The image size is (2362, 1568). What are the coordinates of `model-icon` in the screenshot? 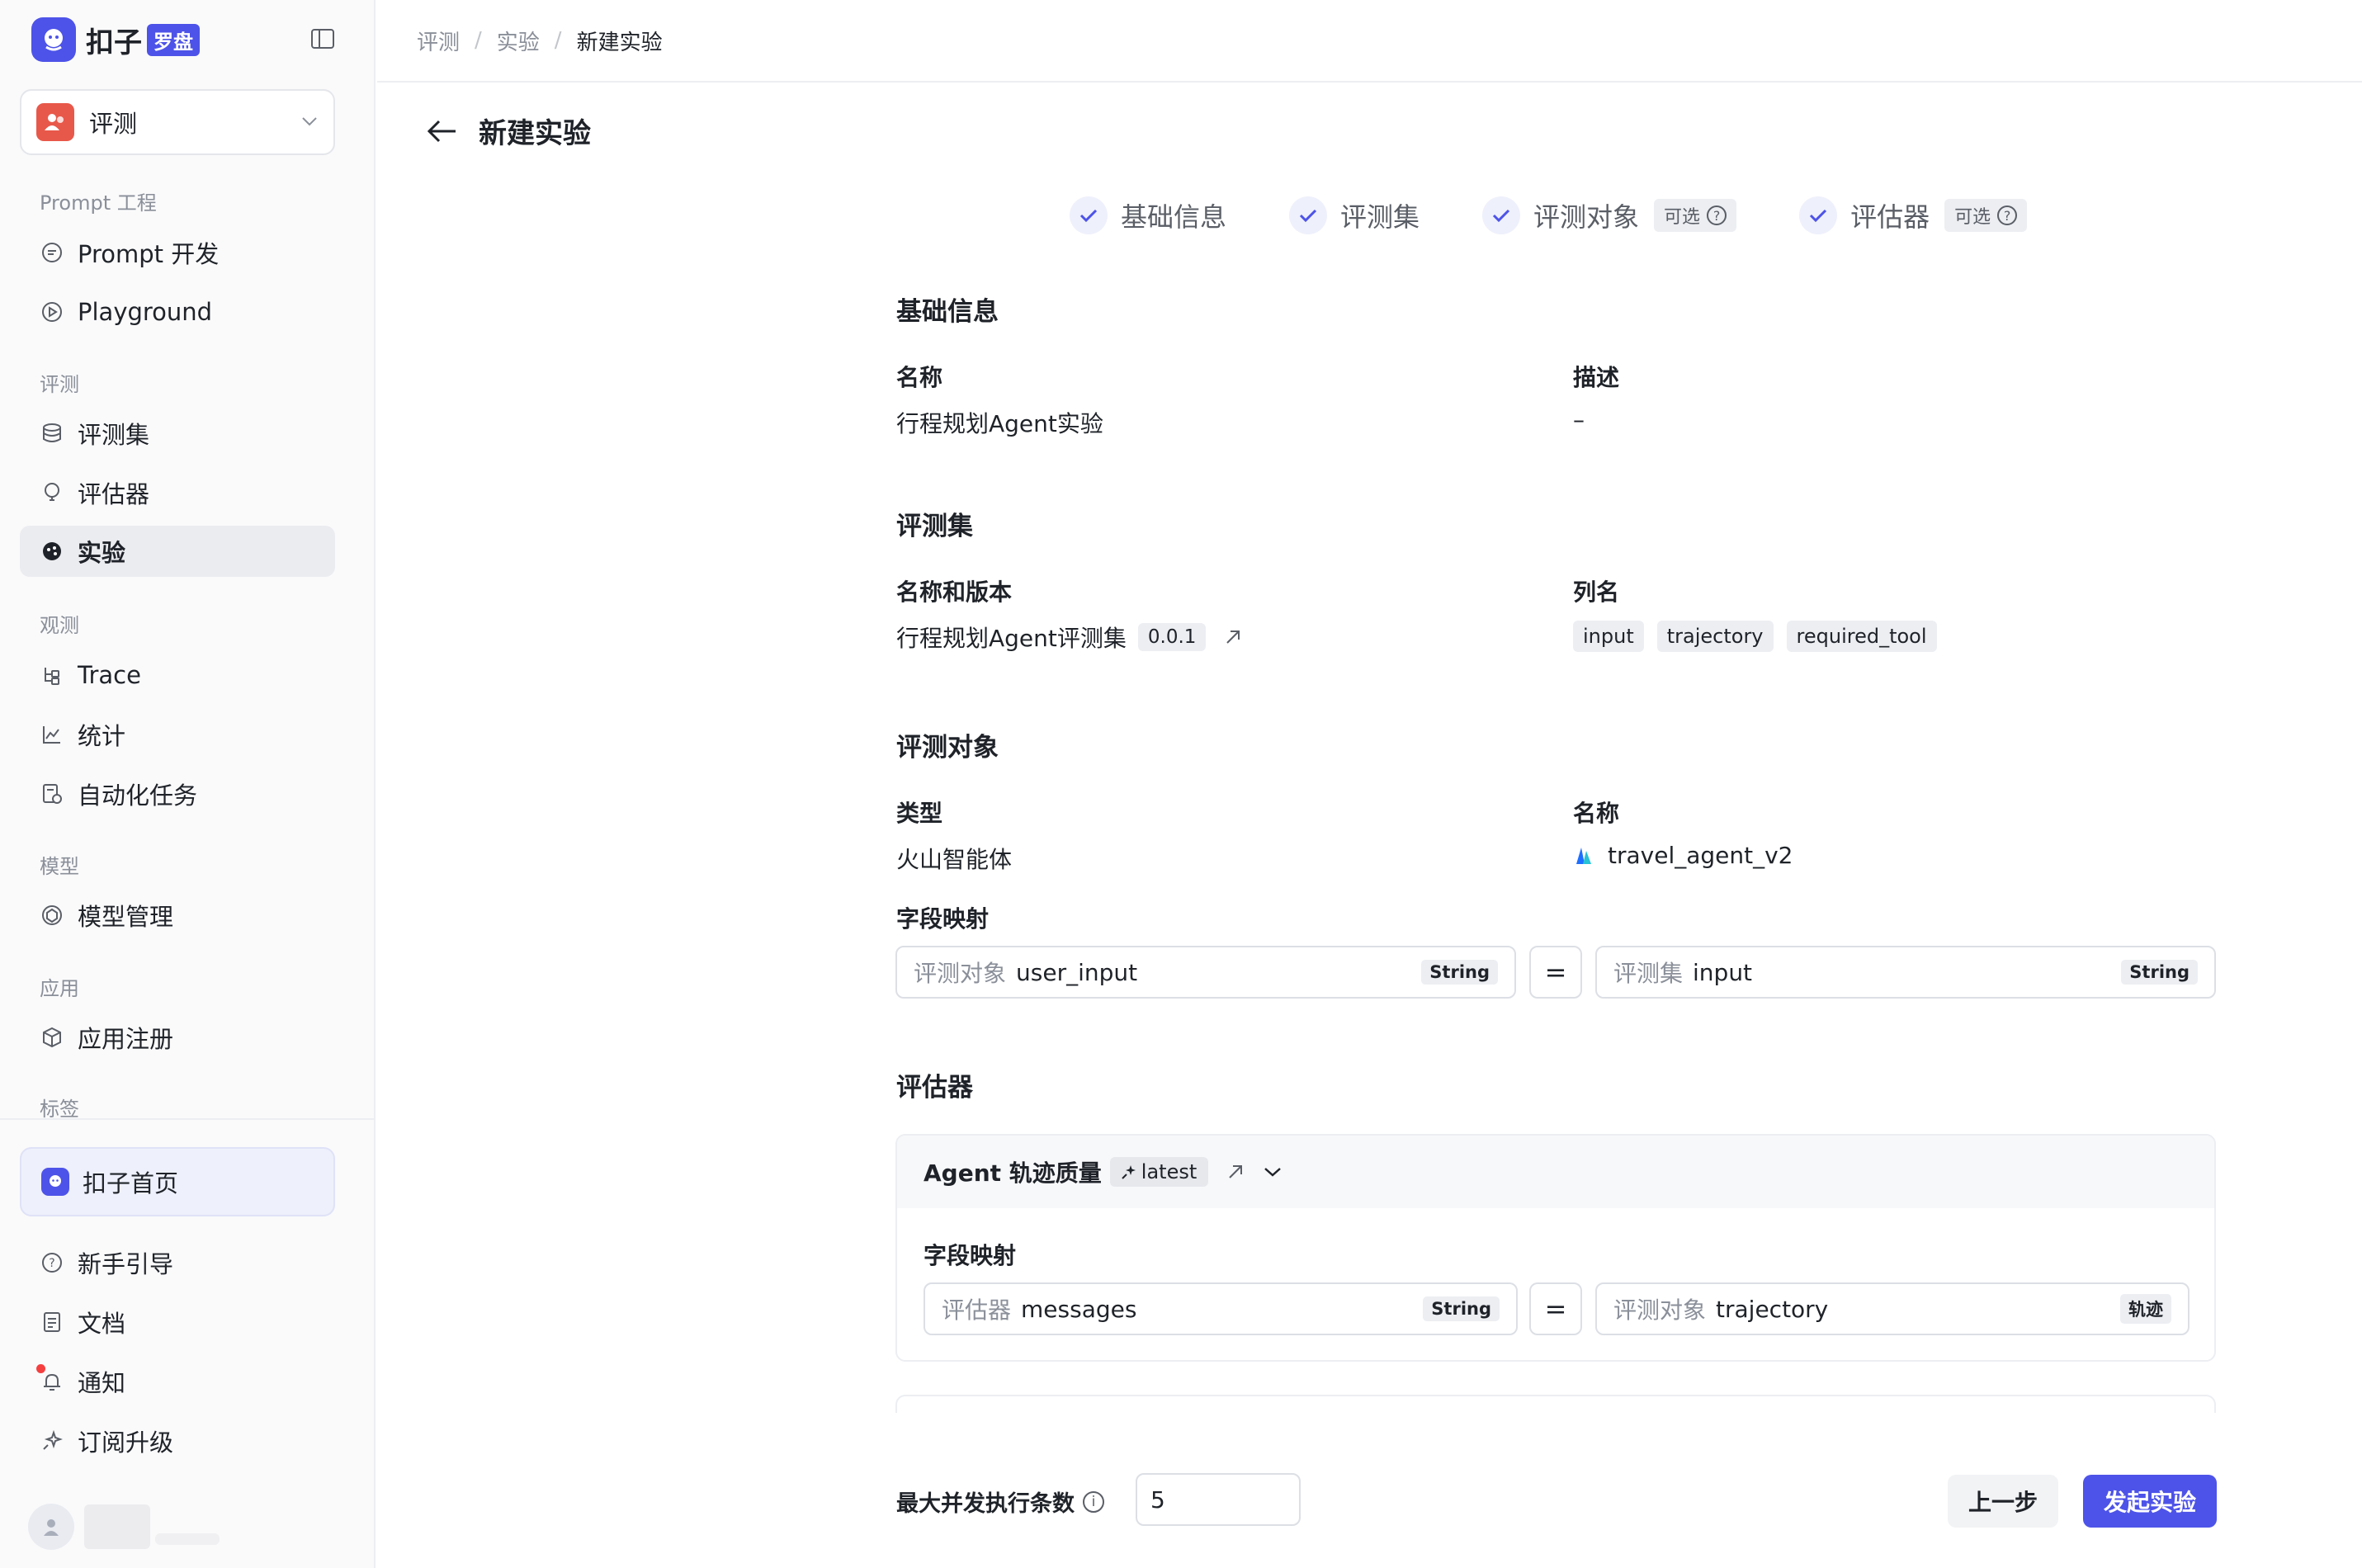 It's located at (52, 915).